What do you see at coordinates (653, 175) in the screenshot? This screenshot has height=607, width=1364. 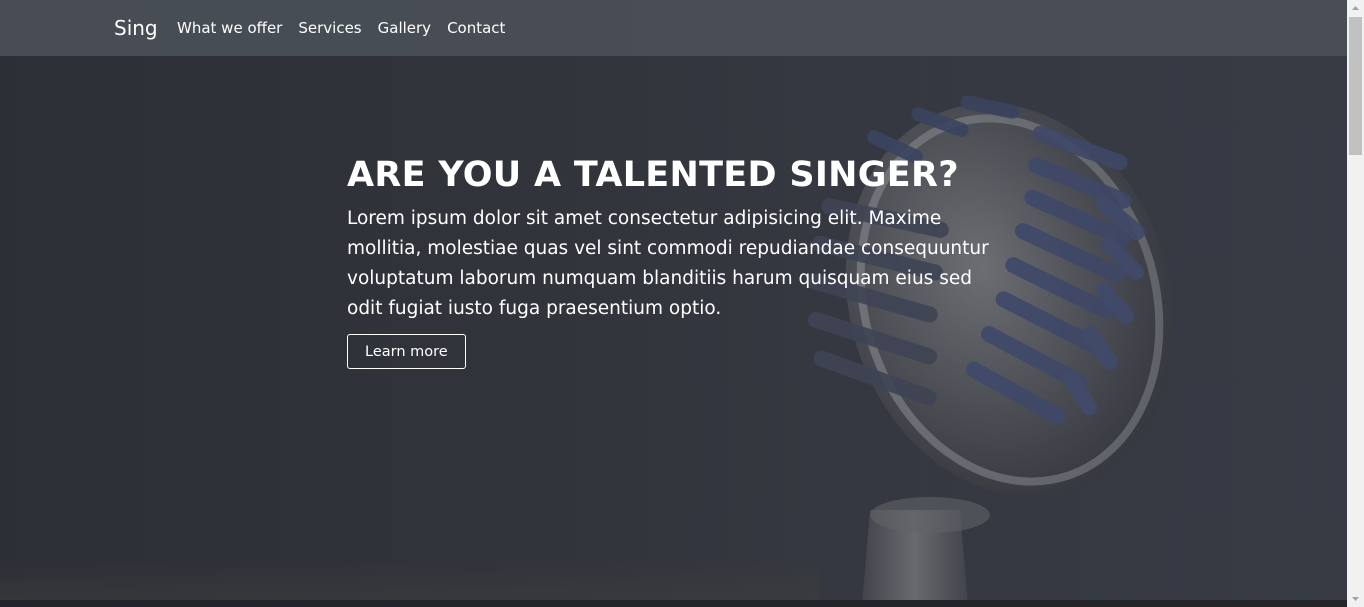 I see `hero-headline: ARE YOU A TALENTED SINGER?` at bounding box center [653, 175].